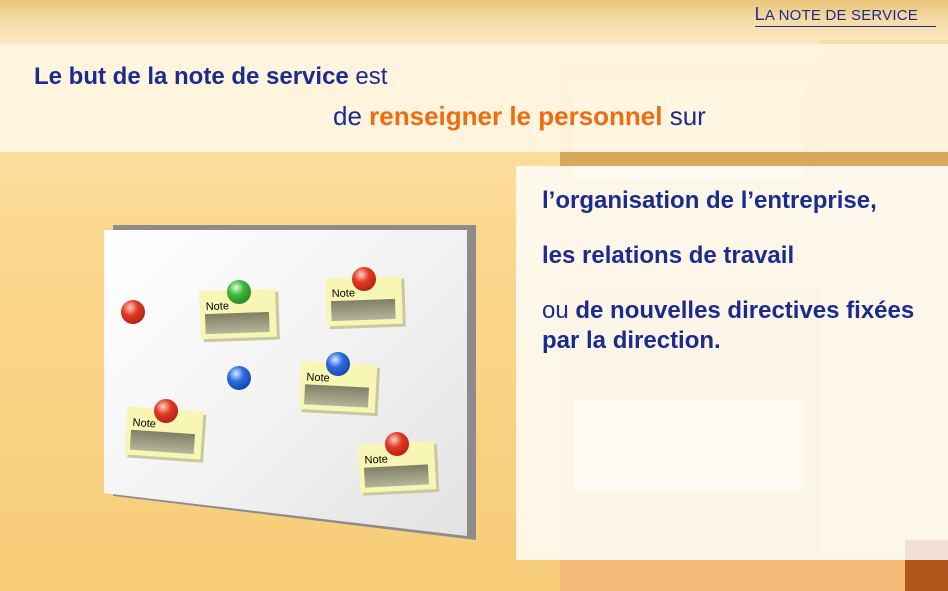 This screenshot has width=948, height=591. I want to click on intro-sur: sur, so click(684, 116).